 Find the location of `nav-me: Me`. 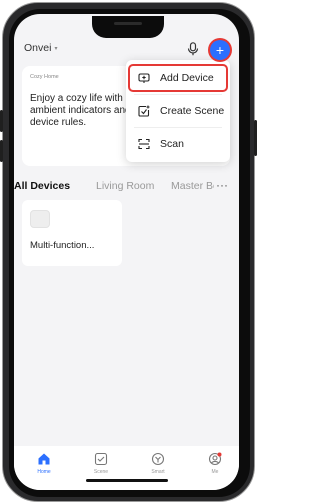

nav-me: Me is located at coordinates (215, 463).